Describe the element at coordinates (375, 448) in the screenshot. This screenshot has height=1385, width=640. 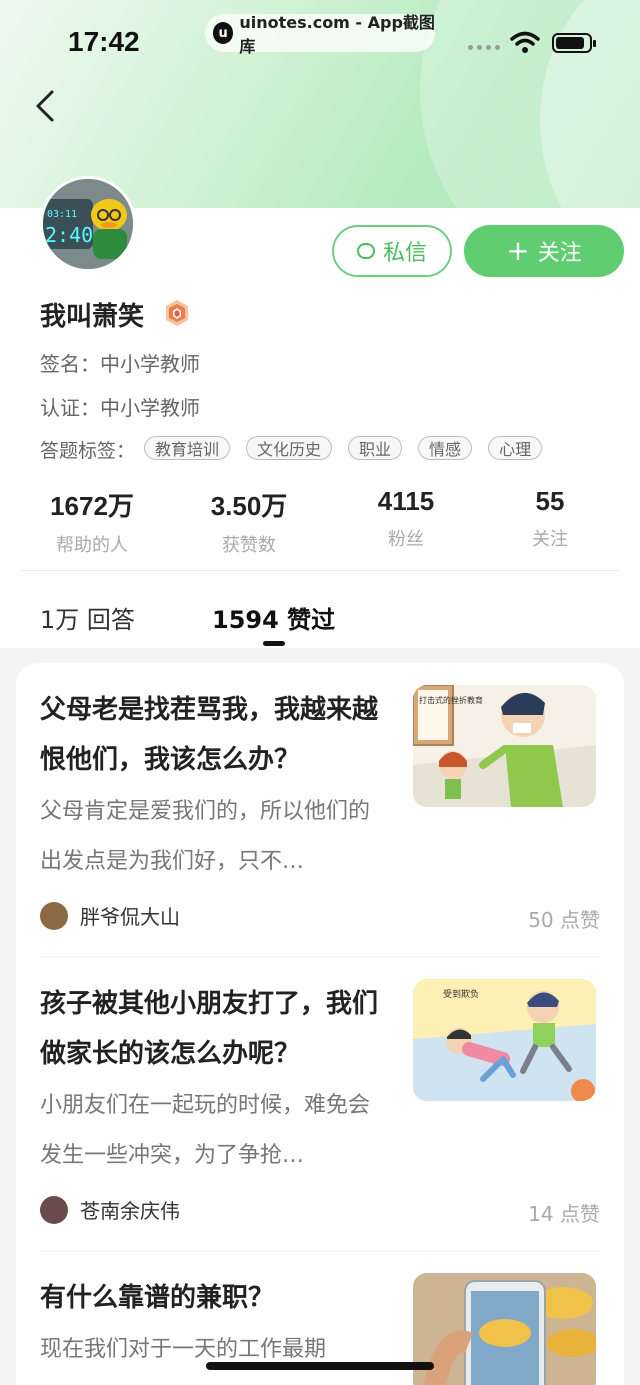
I see `answer-tag: 职业` at that location.